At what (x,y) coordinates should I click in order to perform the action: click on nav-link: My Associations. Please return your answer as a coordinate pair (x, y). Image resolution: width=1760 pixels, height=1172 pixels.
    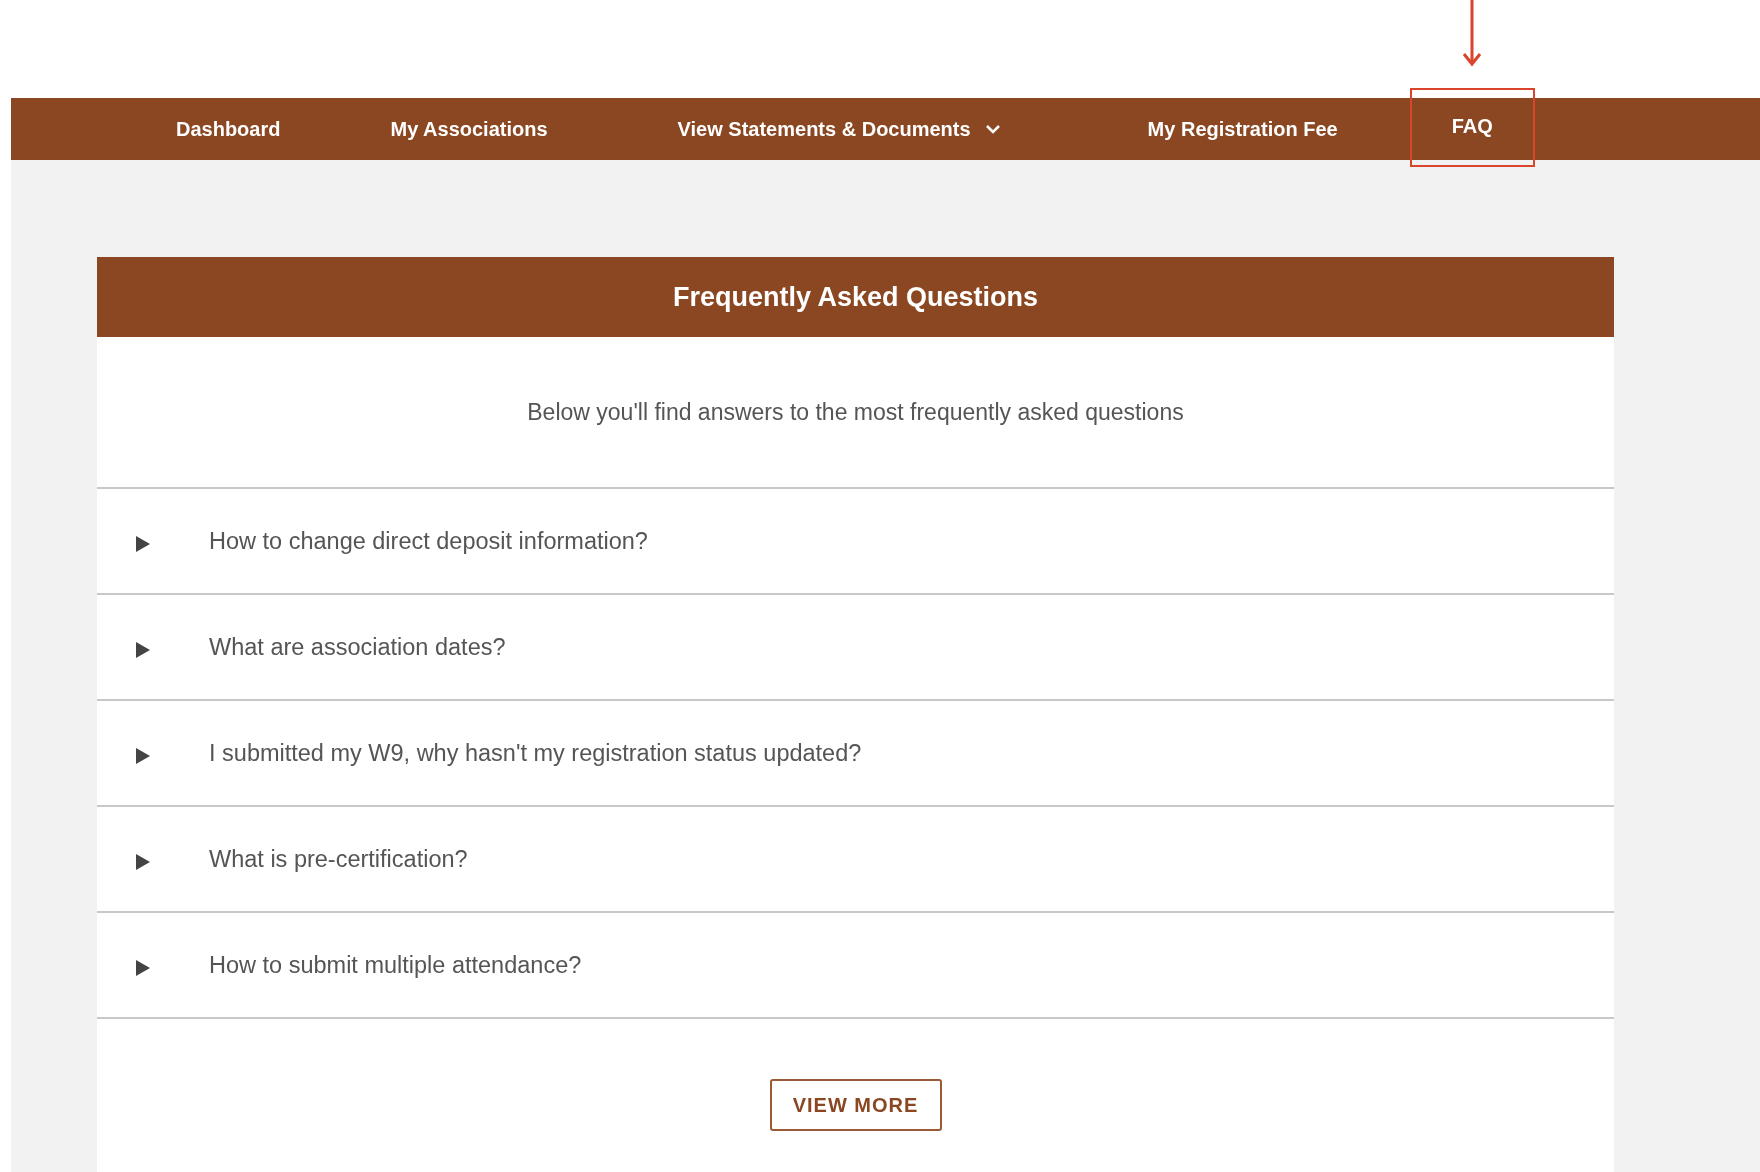
    Looking at the image, I should click on (469, 129).